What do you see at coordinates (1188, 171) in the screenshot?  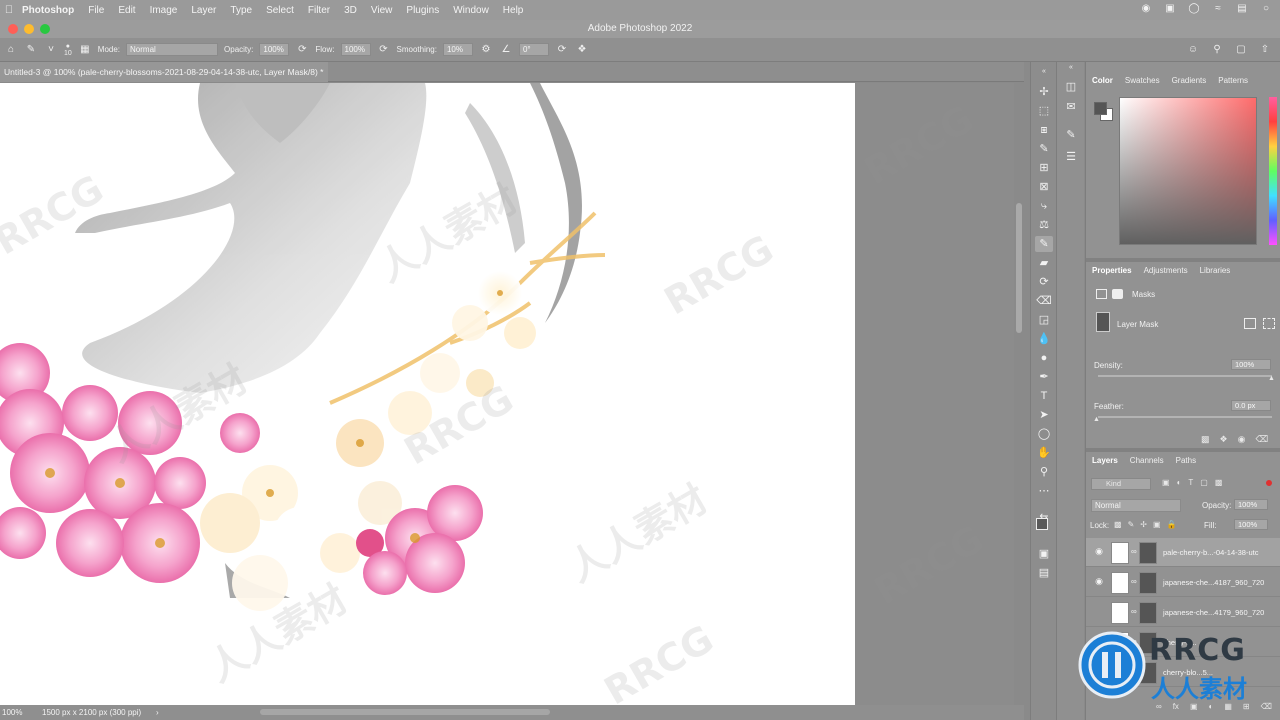 I see `color-picker-field` at bounding box center [1188, 171].